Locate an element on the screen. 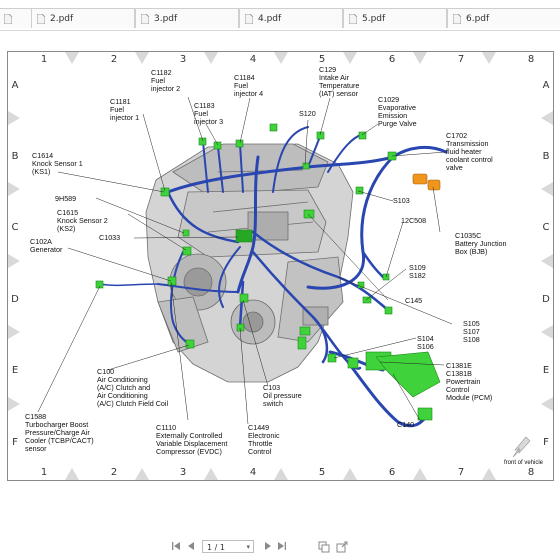 Image resolution: width=560 pixels, height=560 pixels. tab-label: 2.pdf is located at coordinates (62, 19).